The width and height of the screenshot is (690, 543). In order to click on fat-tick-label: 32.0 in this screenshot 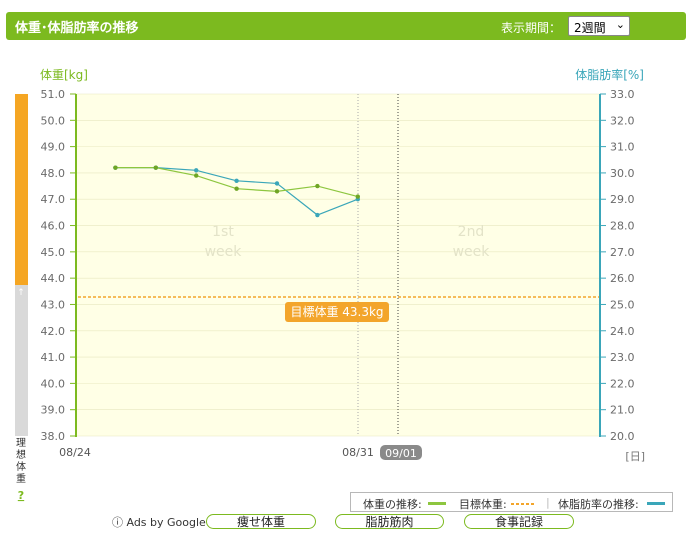, I will do `click(622, 120)`.